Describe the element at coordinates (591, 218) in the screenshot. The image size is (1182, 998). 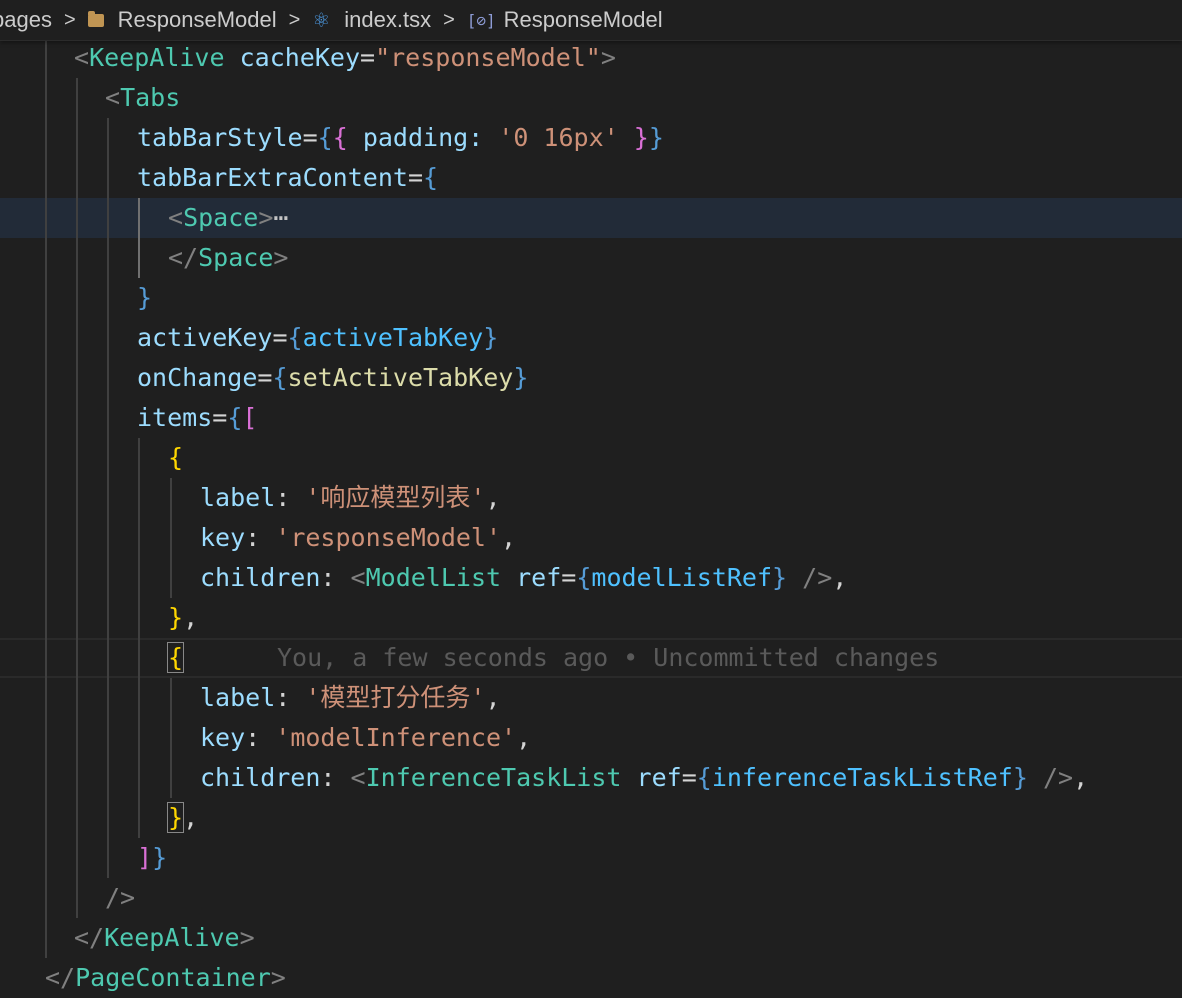
I see `code-line: <Space>⋯` at that location.